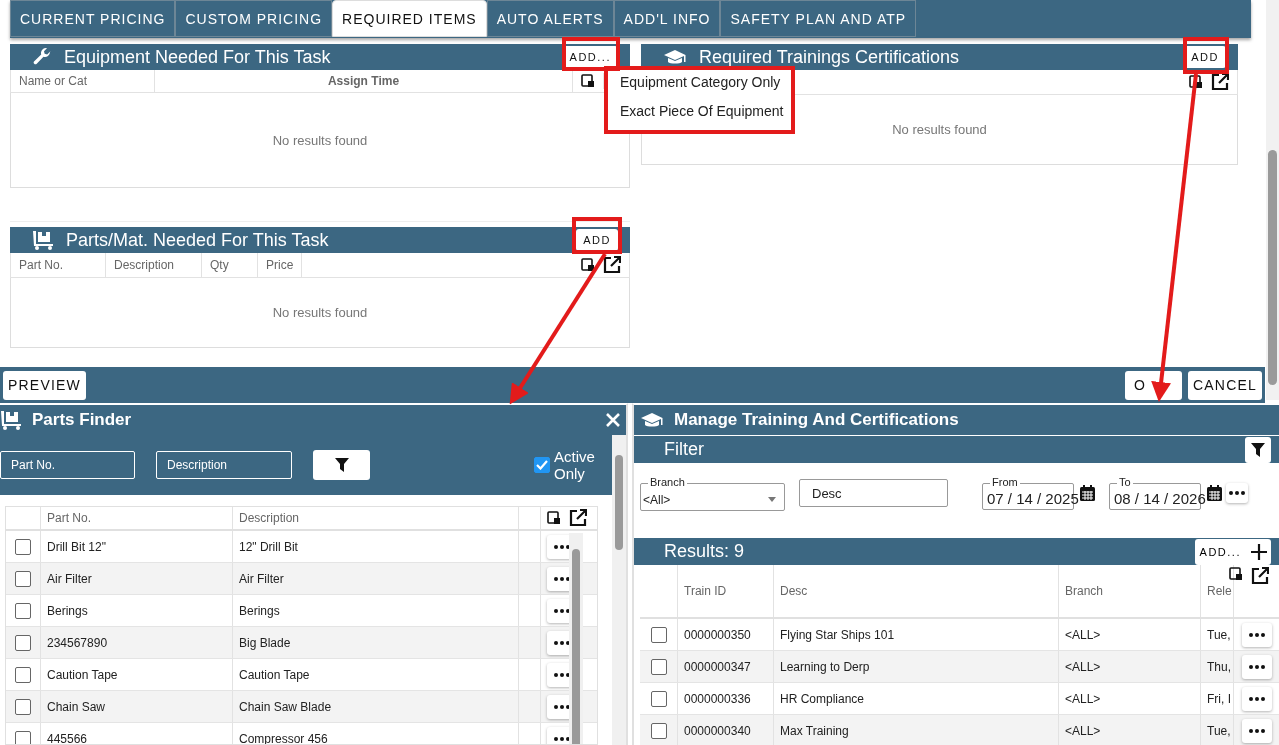 Image resolution: width=1279 pixels, height=745 pixels. I want to click on panel-title: Required Trainings Certifications, so click(830, 57).